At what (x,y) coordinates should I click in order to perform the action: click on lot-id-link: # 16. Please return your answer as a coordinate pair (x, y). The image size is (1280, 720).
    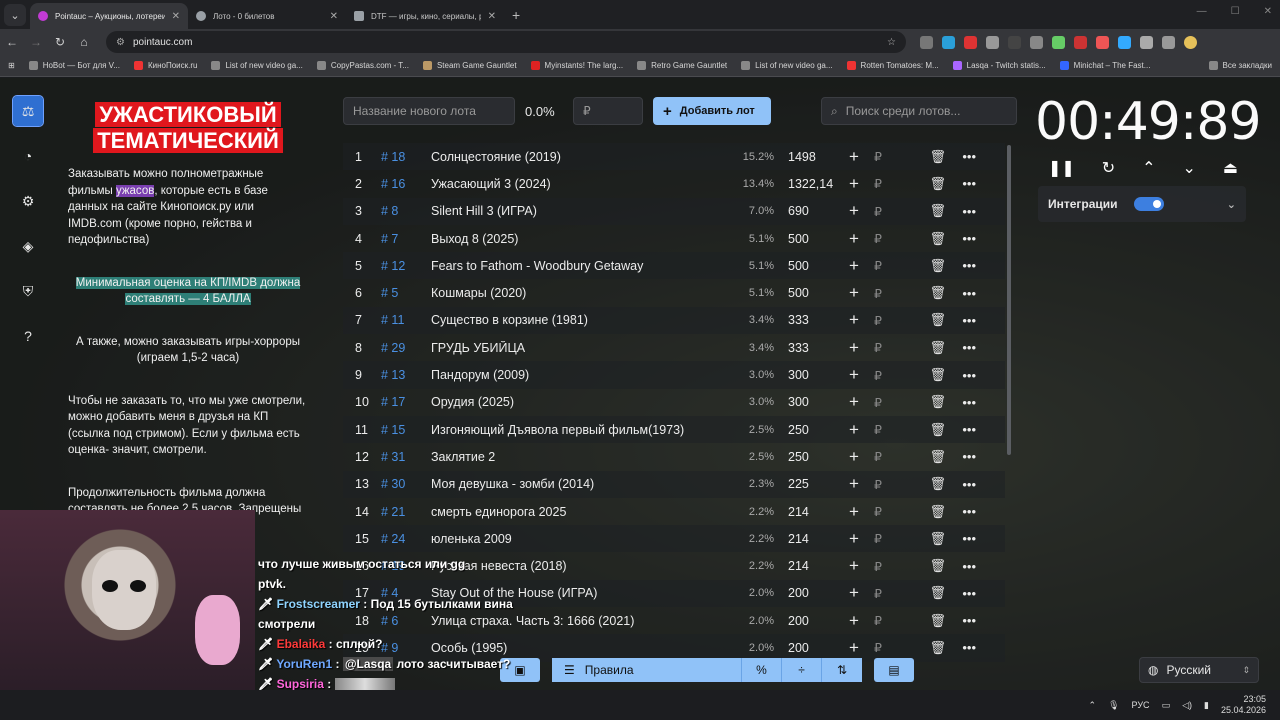
    Looking at the image, I should click on (406, 184).